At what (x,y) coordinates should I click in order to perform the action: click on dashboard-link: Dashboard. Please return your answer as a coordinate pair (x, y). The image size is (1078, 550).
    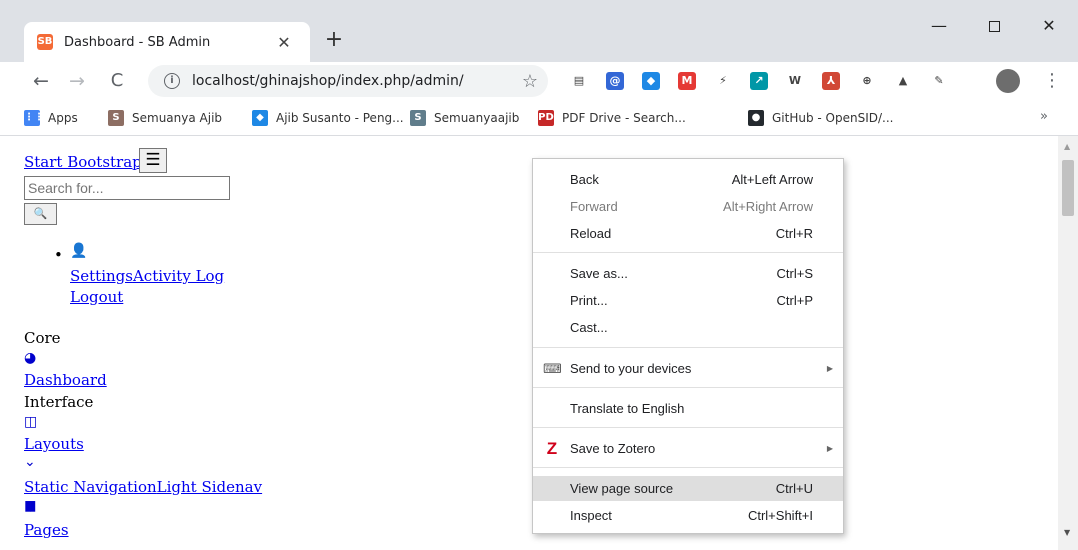
    Looking at the image, I should click on (65, 380).